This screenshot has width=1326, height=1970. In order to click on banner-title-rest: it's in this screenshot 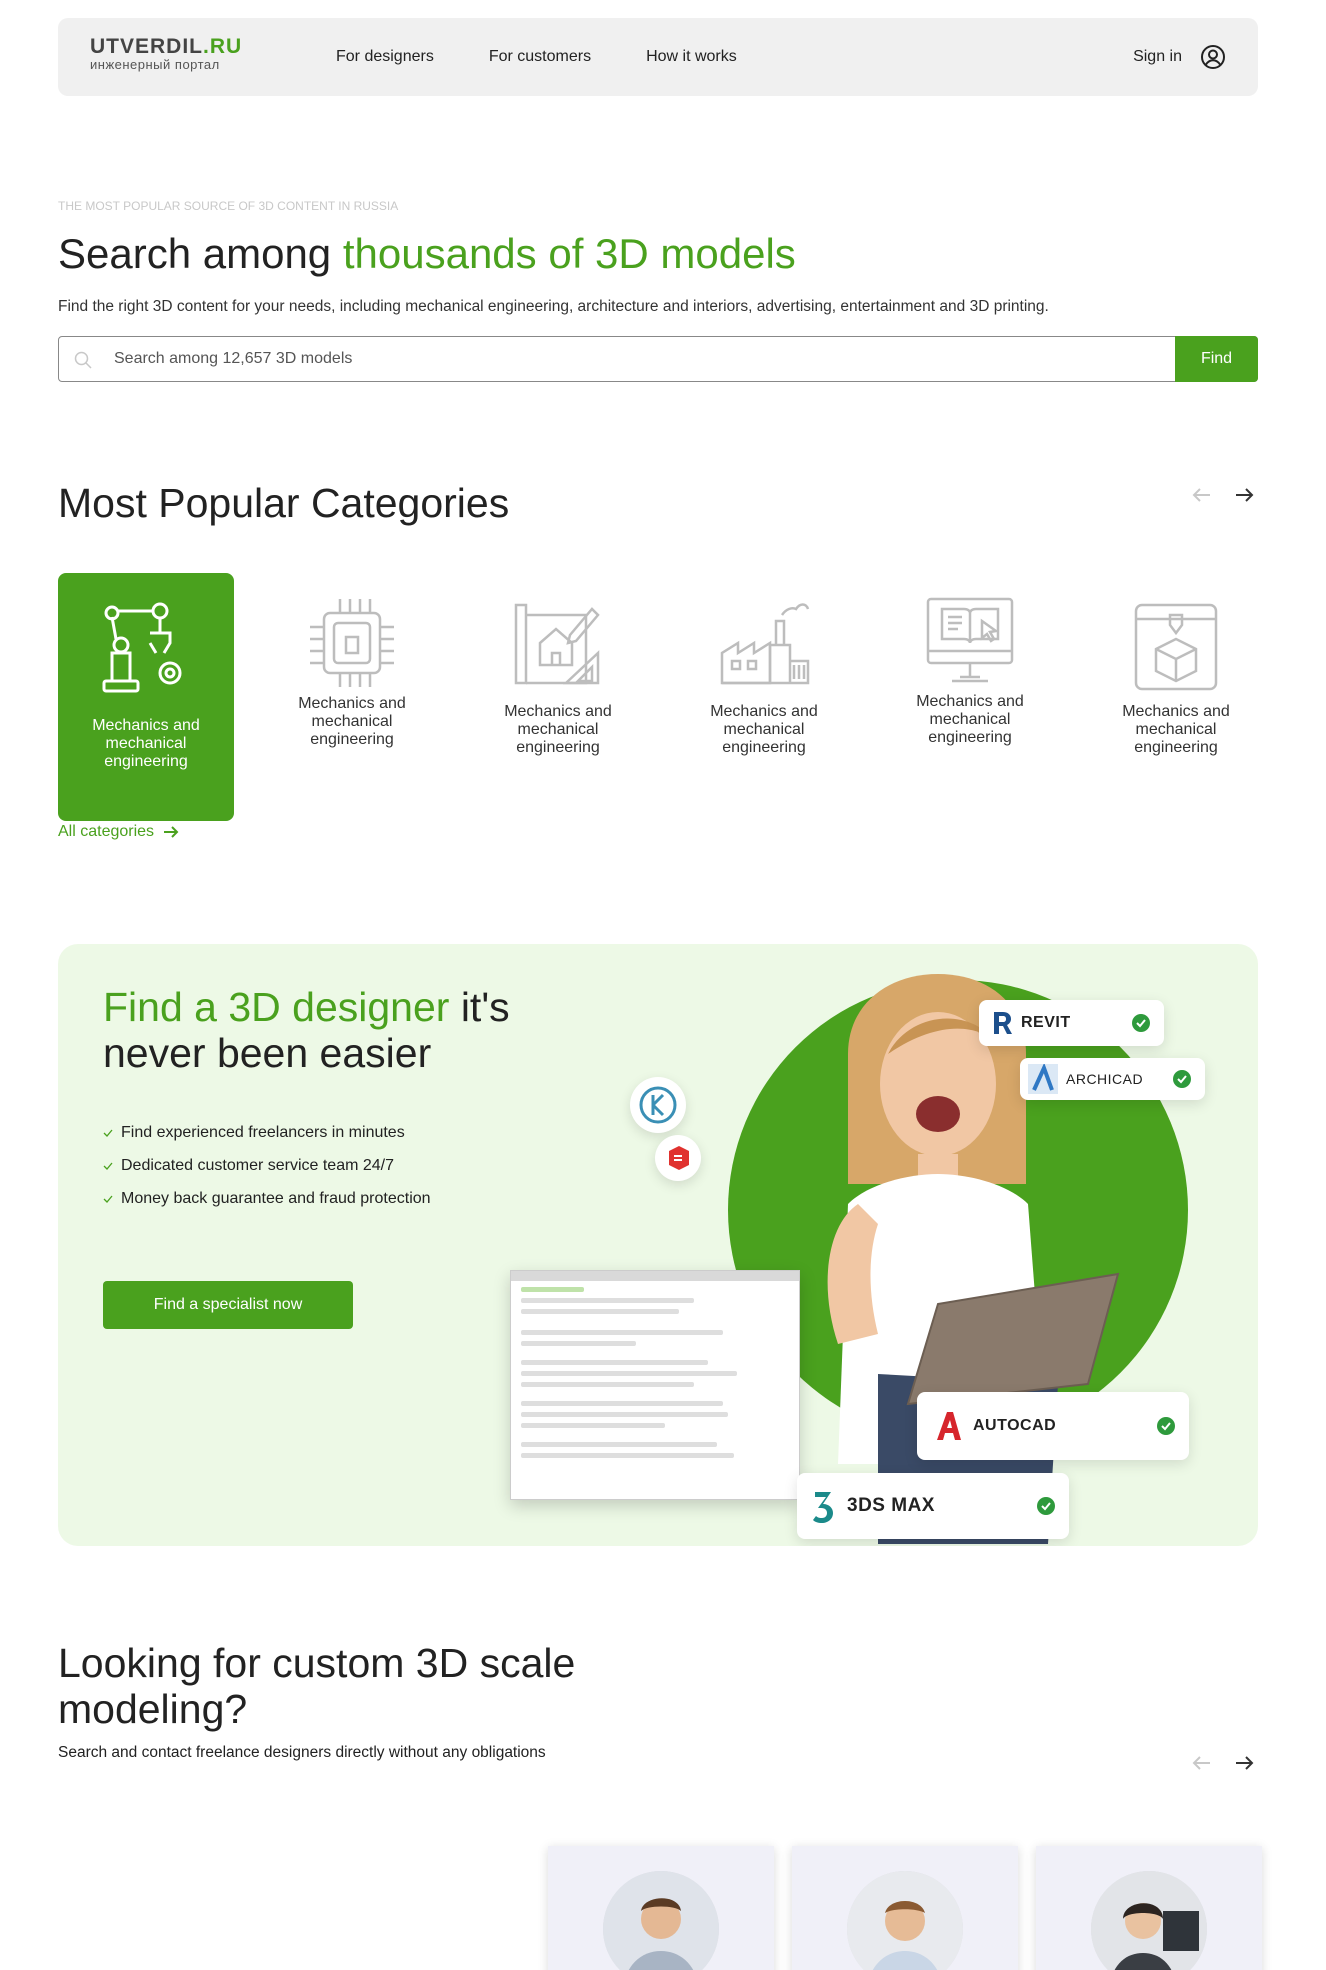, I will do `click(479, 1007)`.